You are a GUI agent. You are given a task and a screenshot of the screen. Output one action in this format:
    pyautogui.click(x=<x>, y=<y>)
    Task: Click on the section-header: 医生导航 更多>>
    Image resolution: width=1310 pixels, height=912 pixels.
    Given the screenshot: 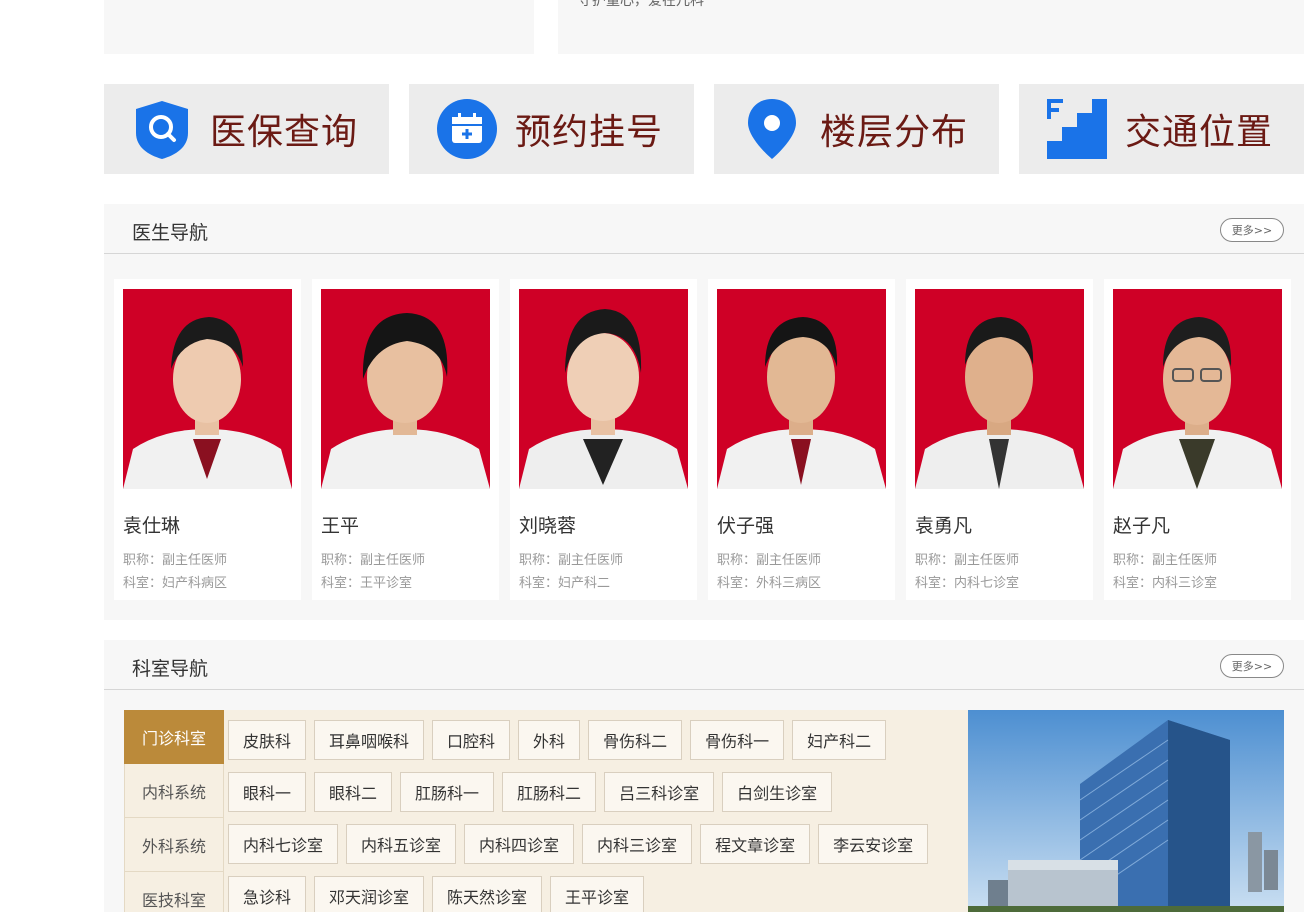 What is the action you would take?
    pyautogui.click(x=704, y=229)
    